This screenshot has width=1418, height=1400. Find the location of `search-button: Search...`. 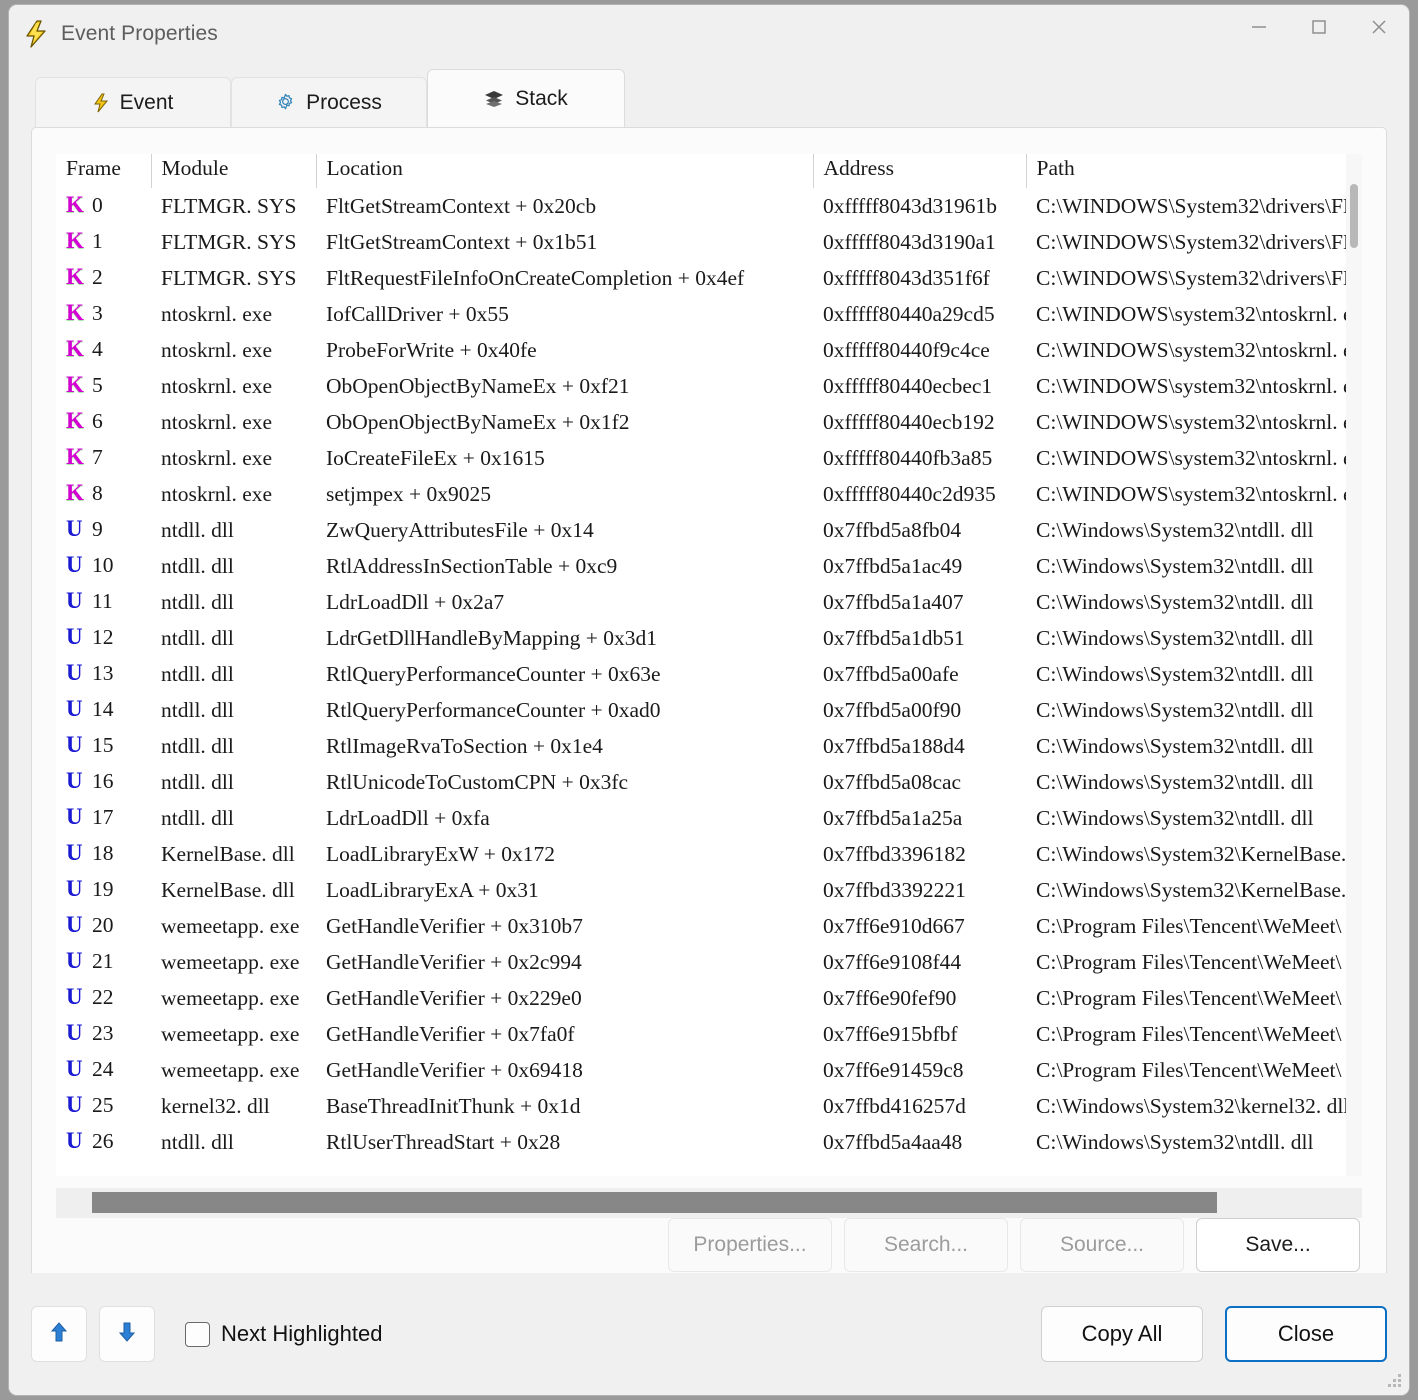

search-button: Search... is located at coordinates (926, 1245).